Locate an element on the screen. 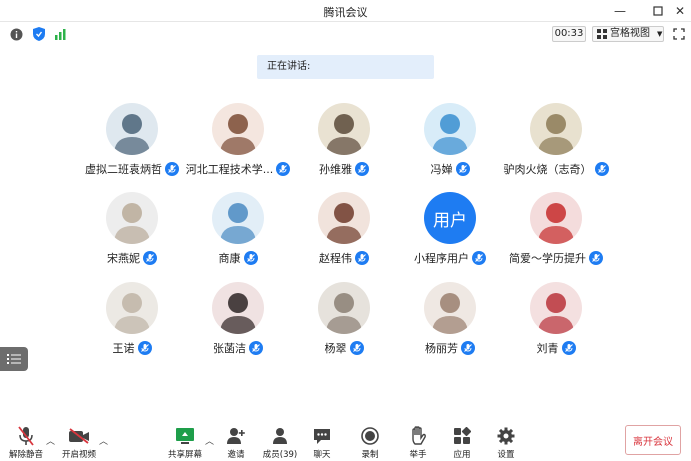  view-mode-button: 宫格视图 ▼ is located at coordinates (628, 34).